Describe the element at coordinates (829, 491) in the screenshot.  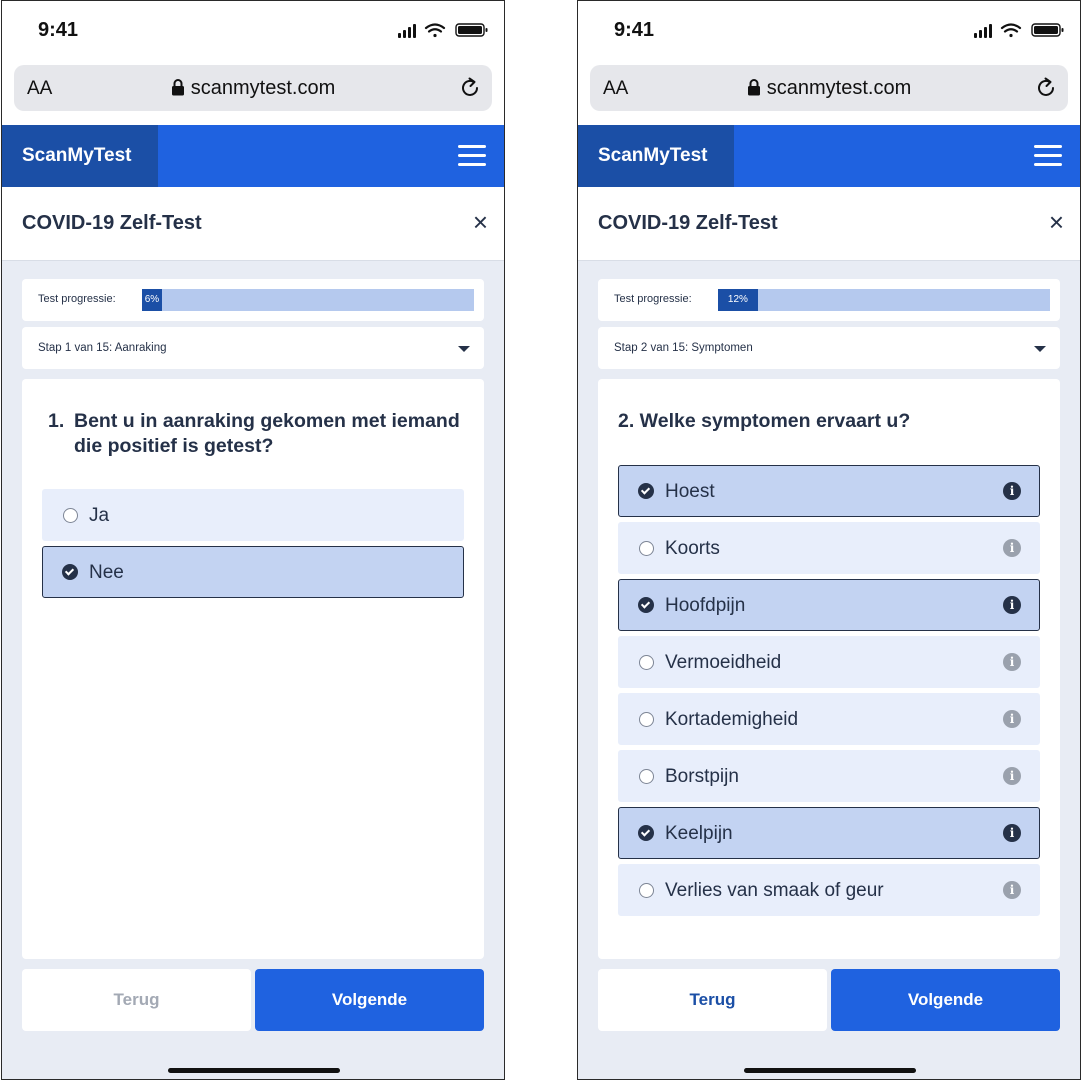
I see `answer-option: Hoest i` at that location.